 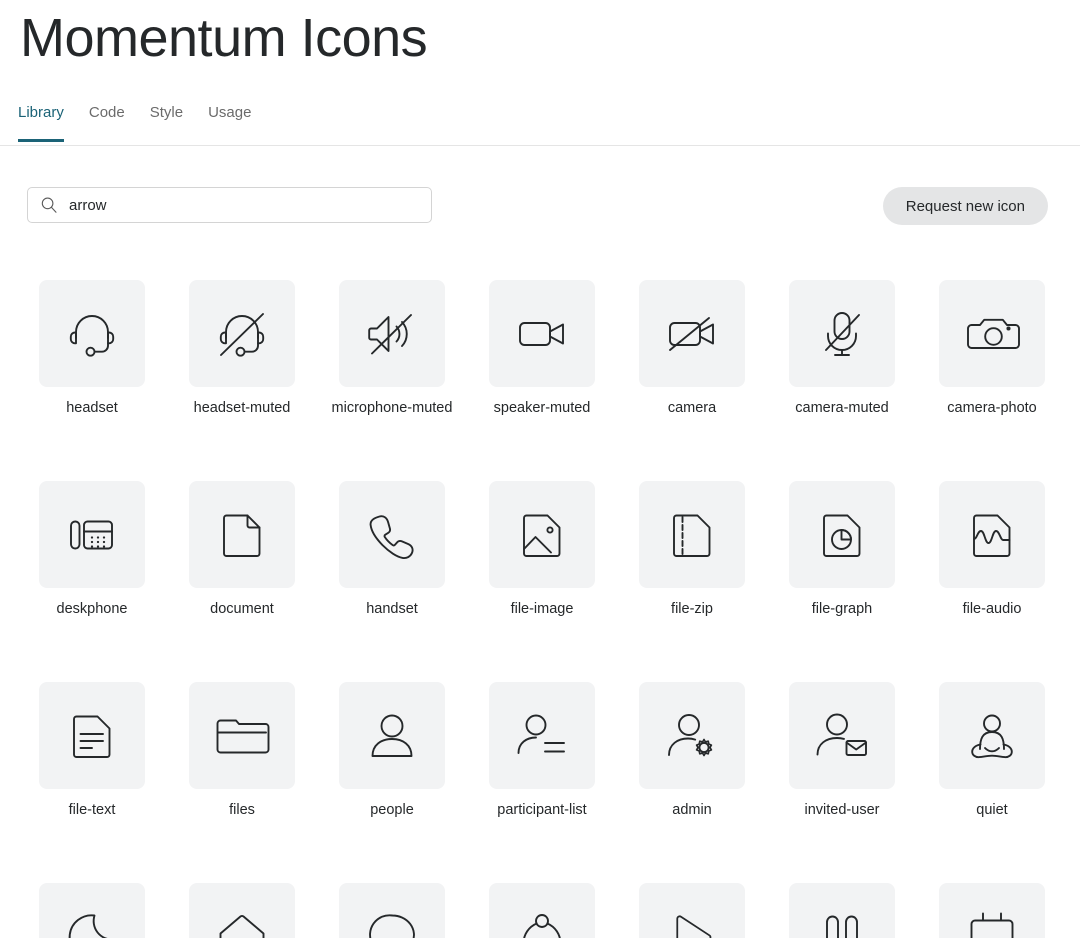 I want to click on icon-cell-dnd: dnd, so click(x=92, y=910).